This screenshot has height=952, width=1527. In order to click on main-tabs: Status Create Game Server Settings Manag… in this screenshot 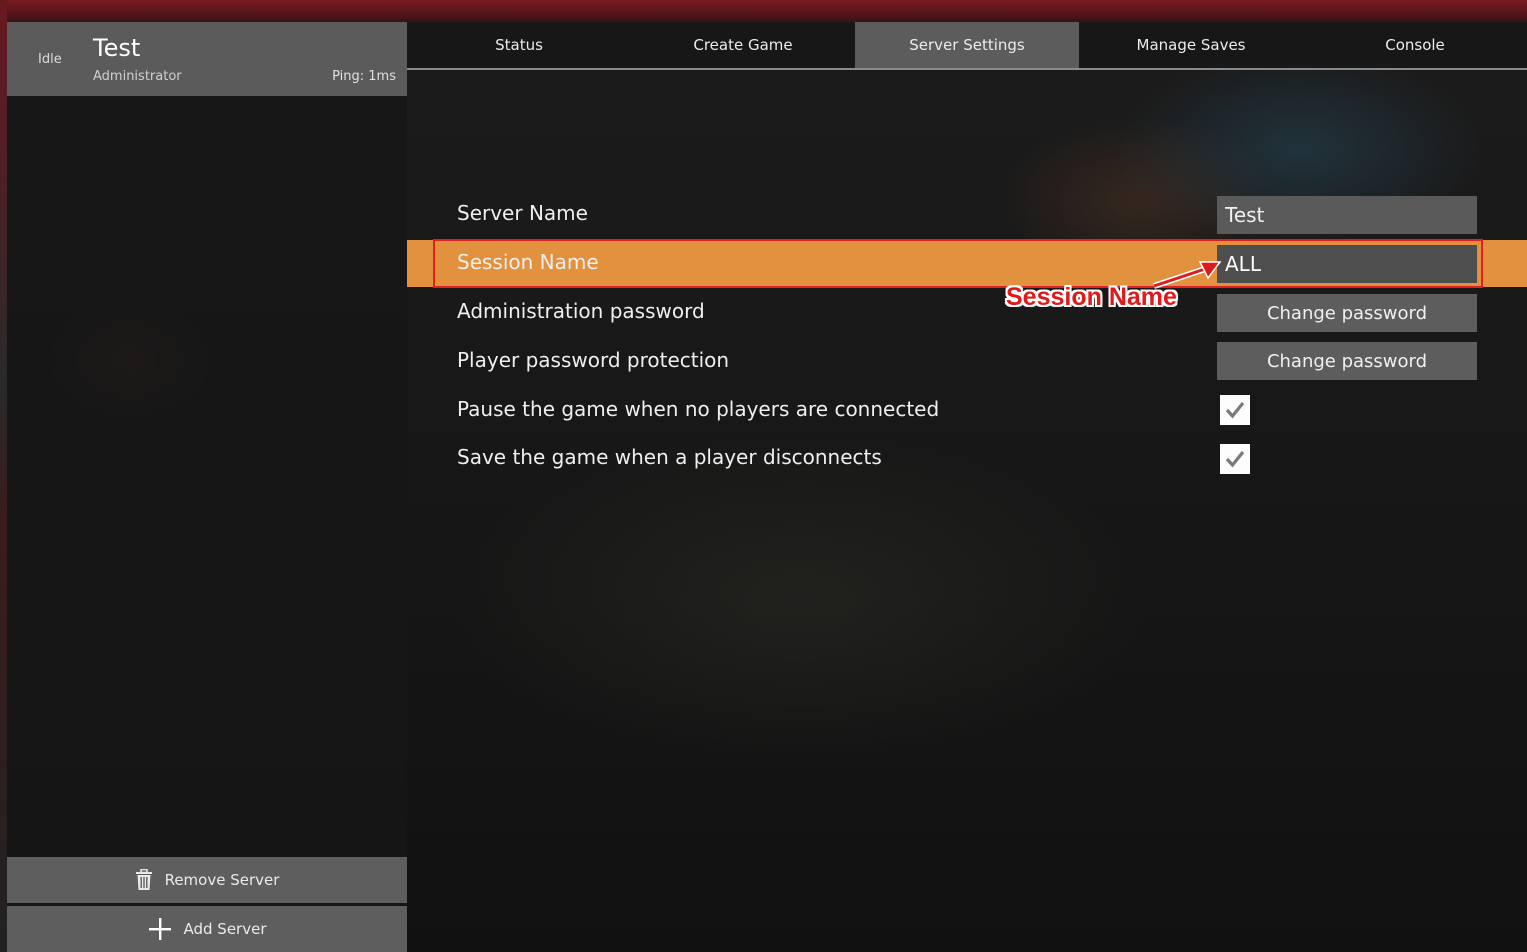, I will do `click(967, 46)`.